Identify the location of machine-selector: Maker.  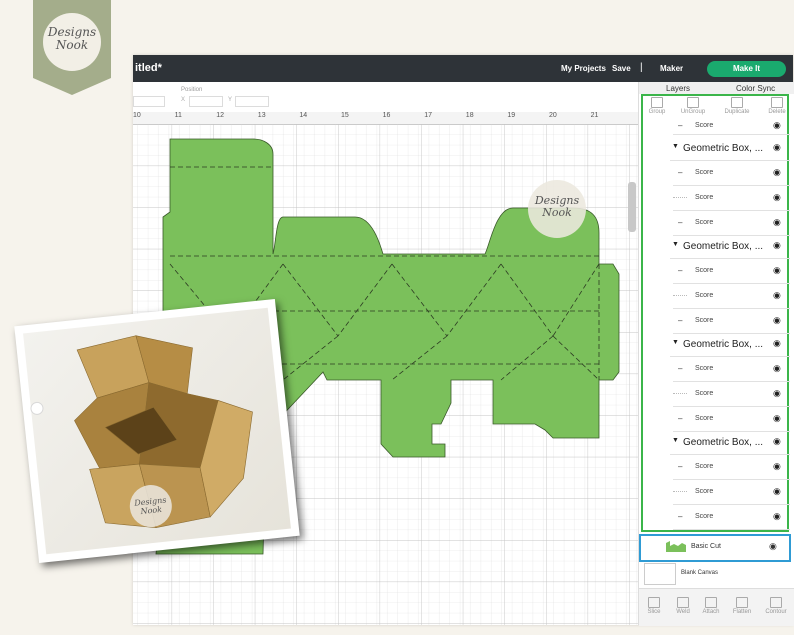
(671, 68).